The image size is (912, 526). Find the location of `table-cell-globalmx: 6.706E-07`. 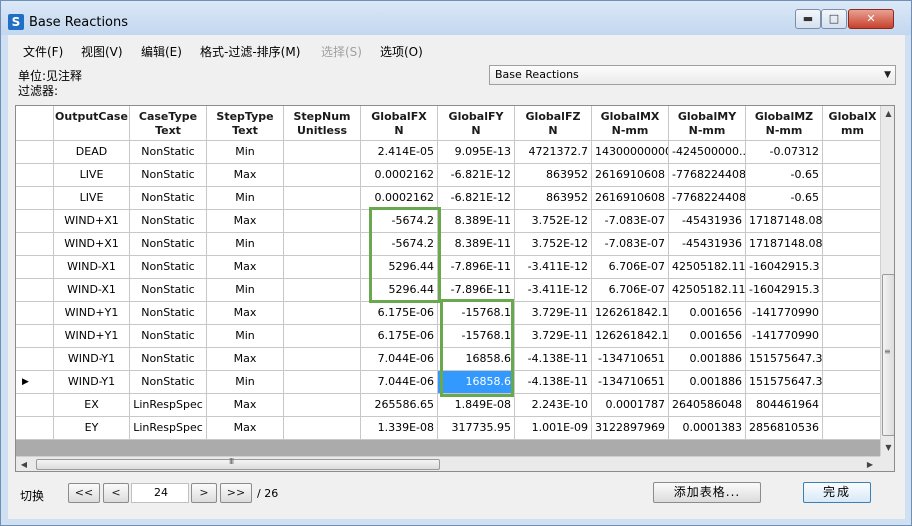

table-cell-globalmx: 6.706E-07 is located at coordinates (630, 290).